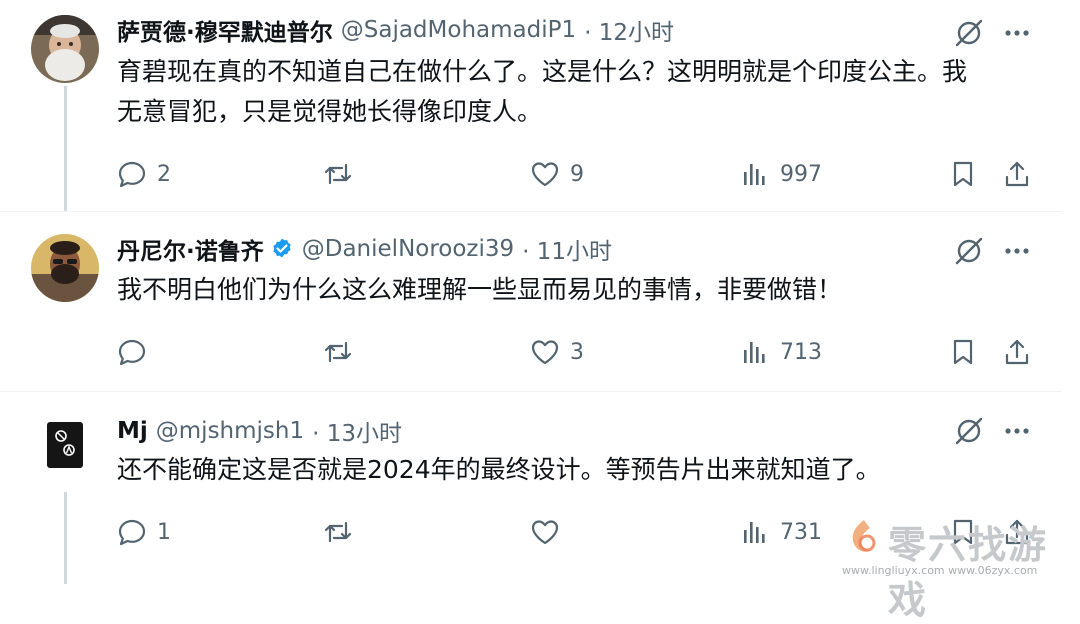 The image size is (1080, 624). Describe the element at coordinates (357, 431) in the screenshot. I see `timestamp: · 13小时` at that location.